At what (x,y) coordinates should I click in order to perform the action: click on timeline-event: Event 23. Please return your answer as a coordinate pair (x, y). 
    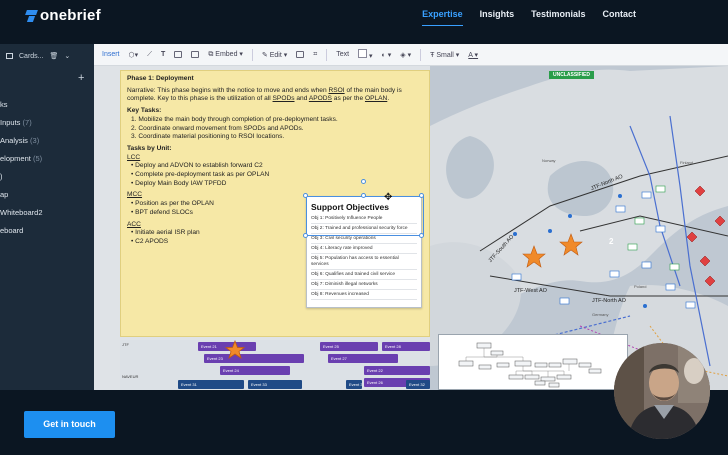
    Looking at the image, I should click on (254, 358).